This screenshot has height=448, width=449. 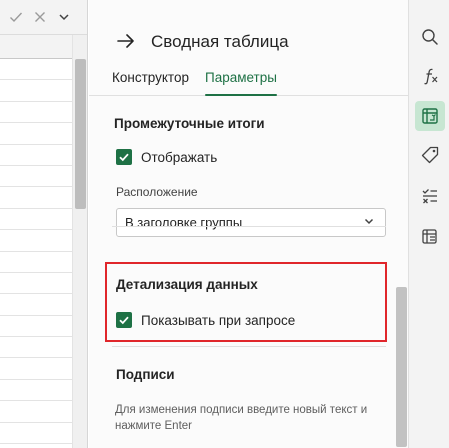 What do you see at coordinates (184, 222) in the screenshot?
I see `location-dropdown-value: В заголовке группы` at bounding box center [184, 222].